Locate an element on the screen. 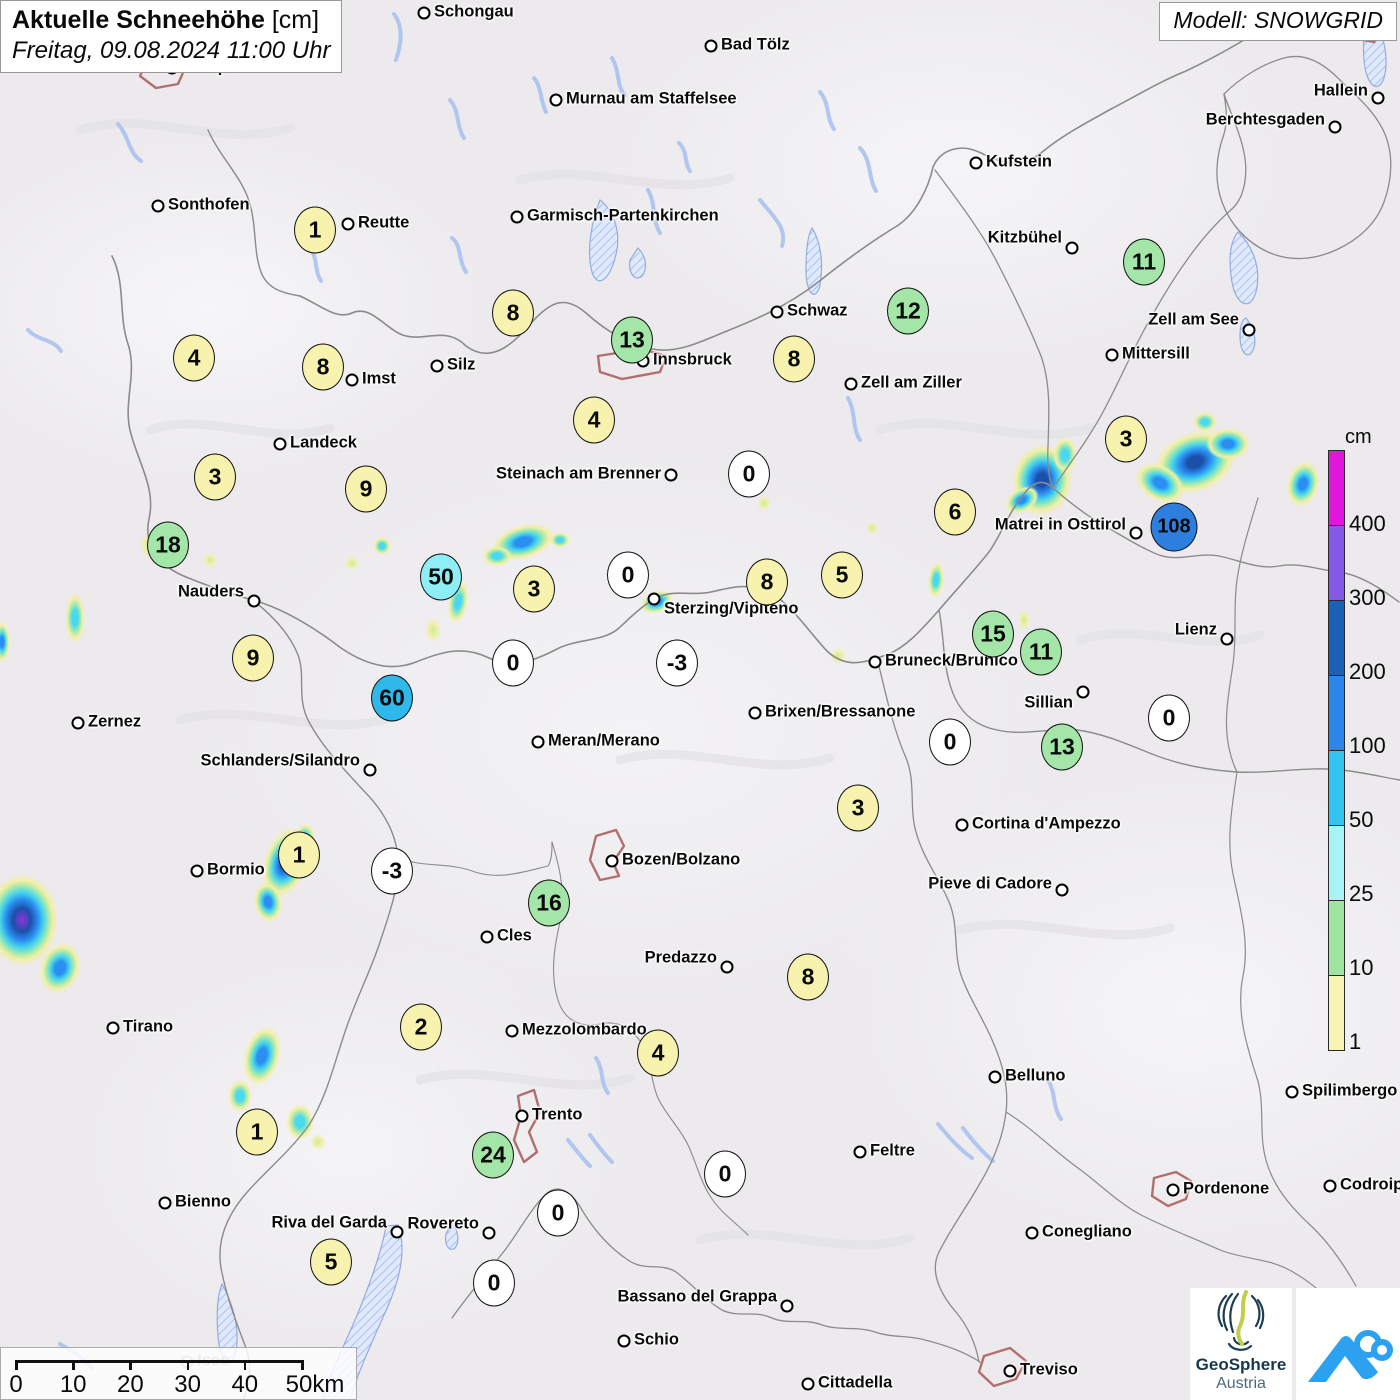  station-snow-depth-value: 18 is located at coordinates (168, 545).